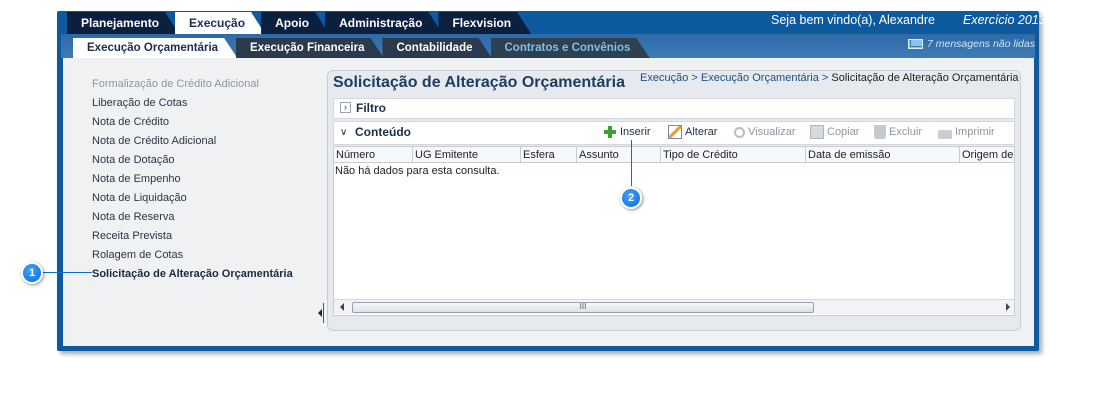 Image resolution: width=1093 pixels, height=397 pixels. Describe the element at coordinates (619, 155) in the screenshot. I see `column-header-assunto: Assunto` at that location.